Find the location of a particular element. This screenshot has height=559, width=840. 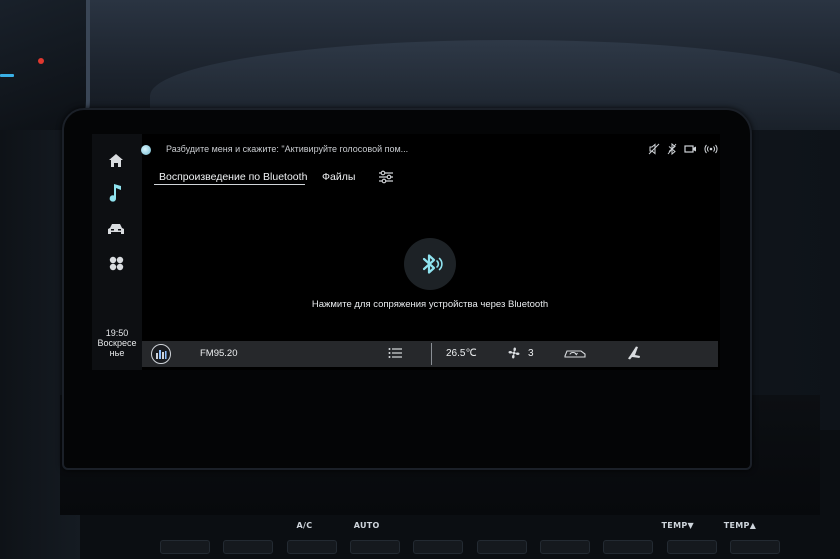

music-note-icon is located at coordinates (116, 192).